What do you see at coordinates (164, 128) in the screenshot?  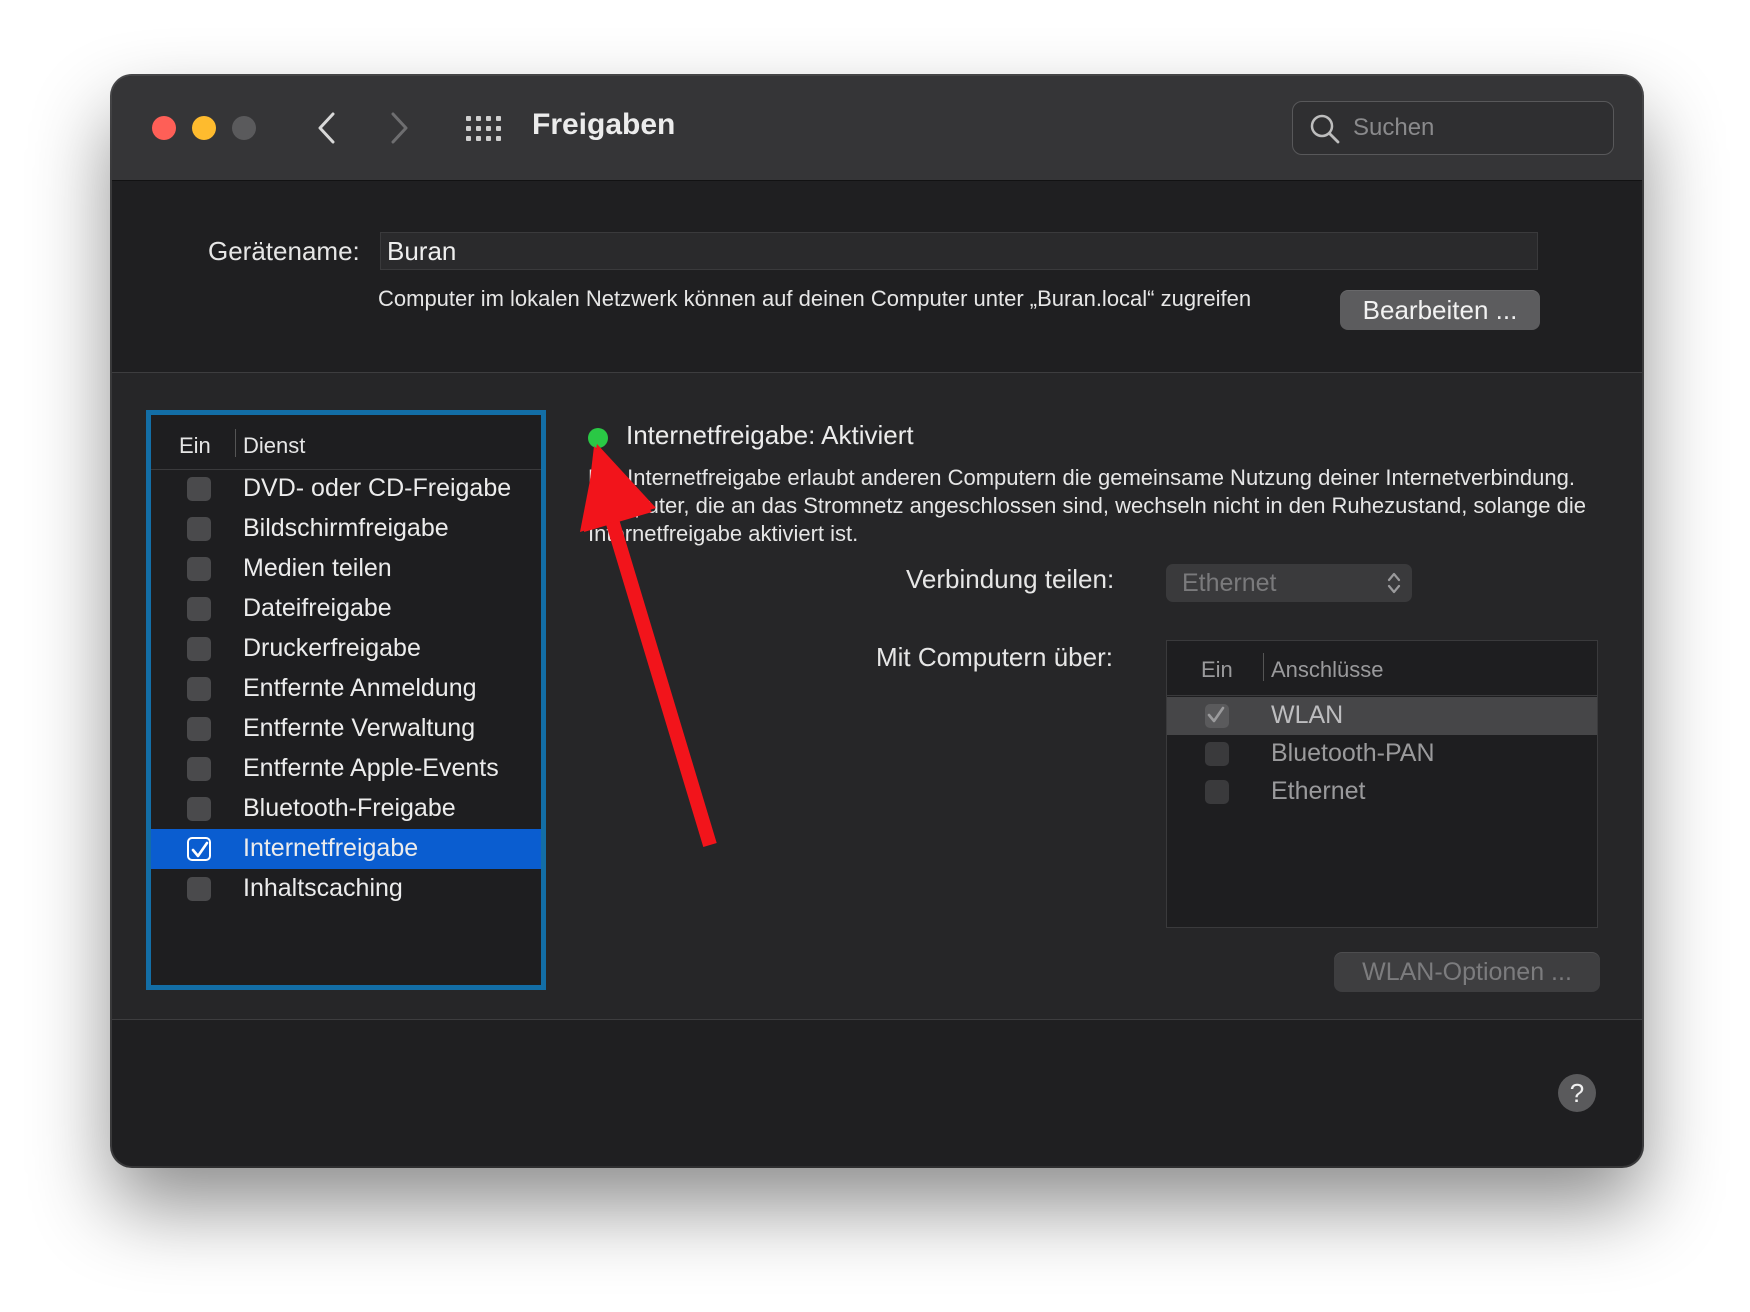 I see `close-button` at bounding box center [164, 128].